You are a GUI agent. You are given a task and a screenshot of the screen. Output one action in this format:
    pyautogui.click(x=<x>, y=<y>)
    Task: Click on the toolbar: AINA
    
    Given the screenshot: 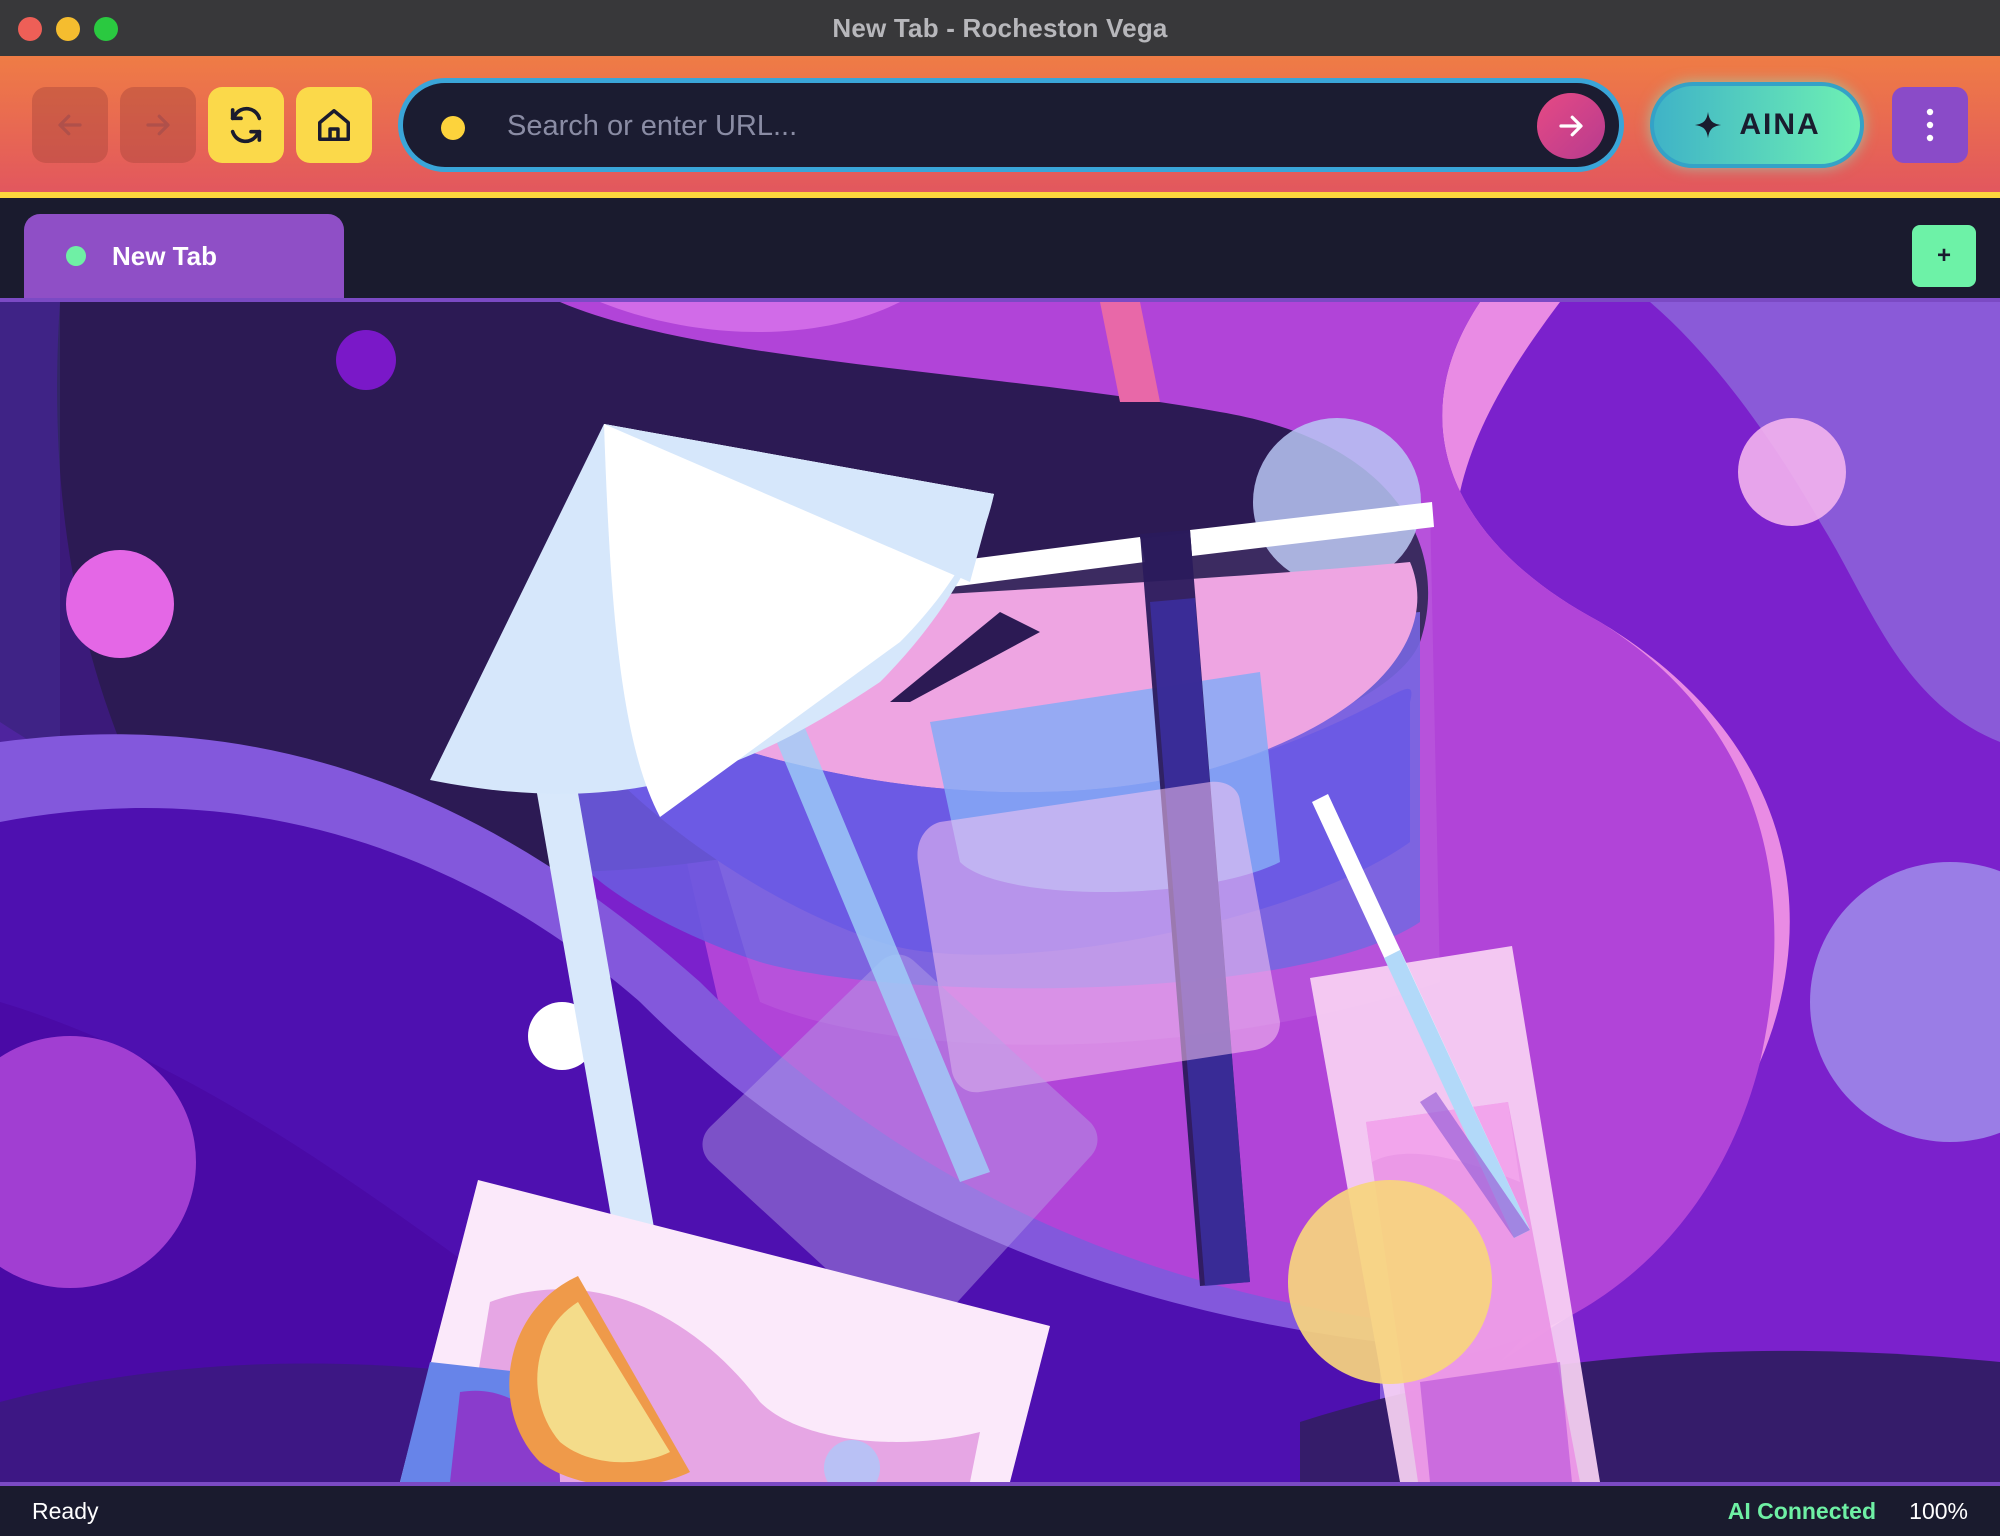 What is the action you would take?
    pyautogui.click(x=1000, y=127)
    